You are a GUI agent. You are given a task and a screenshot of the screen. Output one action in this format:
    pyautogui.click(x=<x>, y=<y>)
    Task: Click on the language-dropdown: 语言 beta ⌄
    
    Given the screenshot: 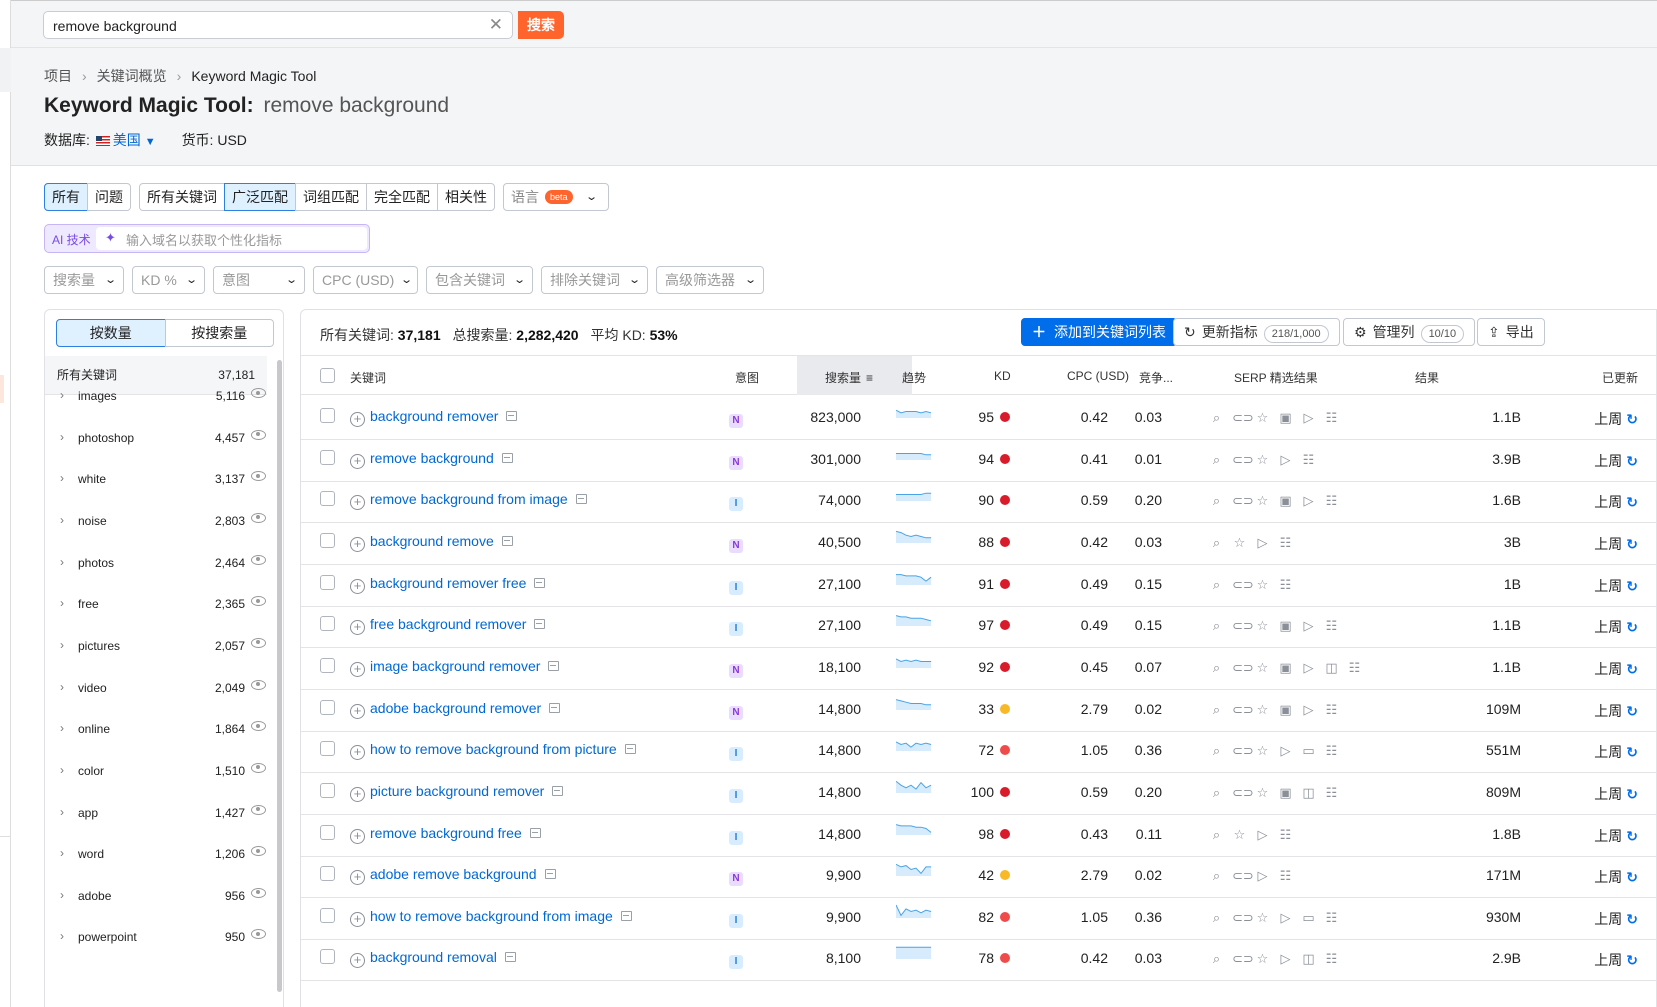 What is the action you would take?
    pyautogui.click(x=556, y=197)
    